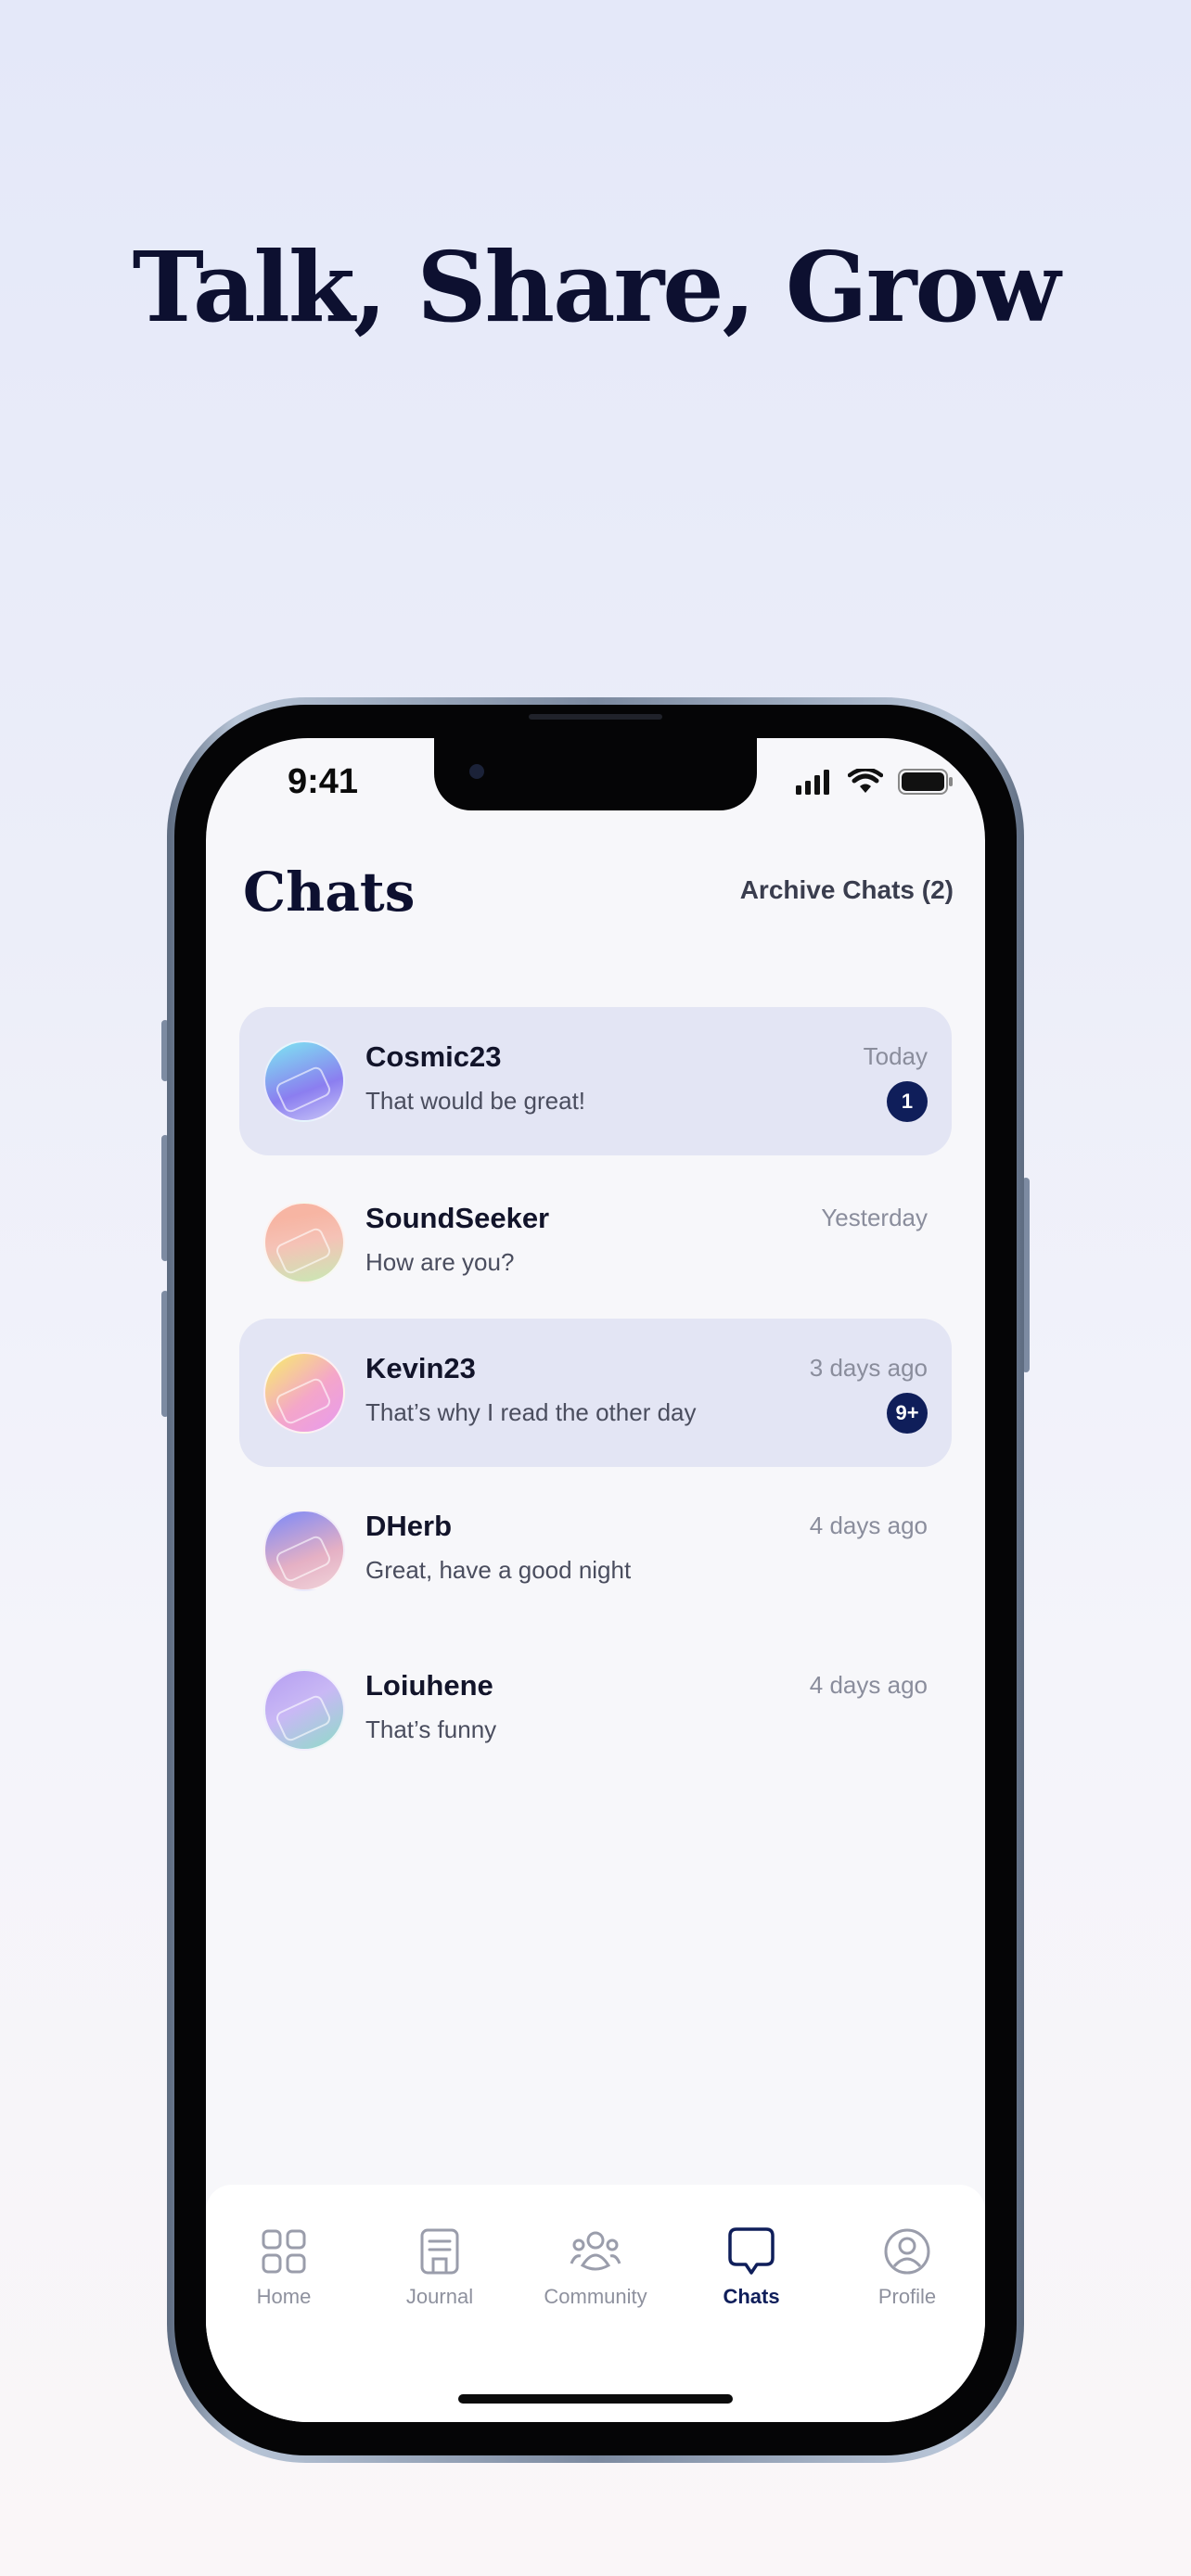  What do you see at coordinates (895, 1056) in the screenshot?
I see `chat-timestamp: Today` at bounding box center [895, 1056].